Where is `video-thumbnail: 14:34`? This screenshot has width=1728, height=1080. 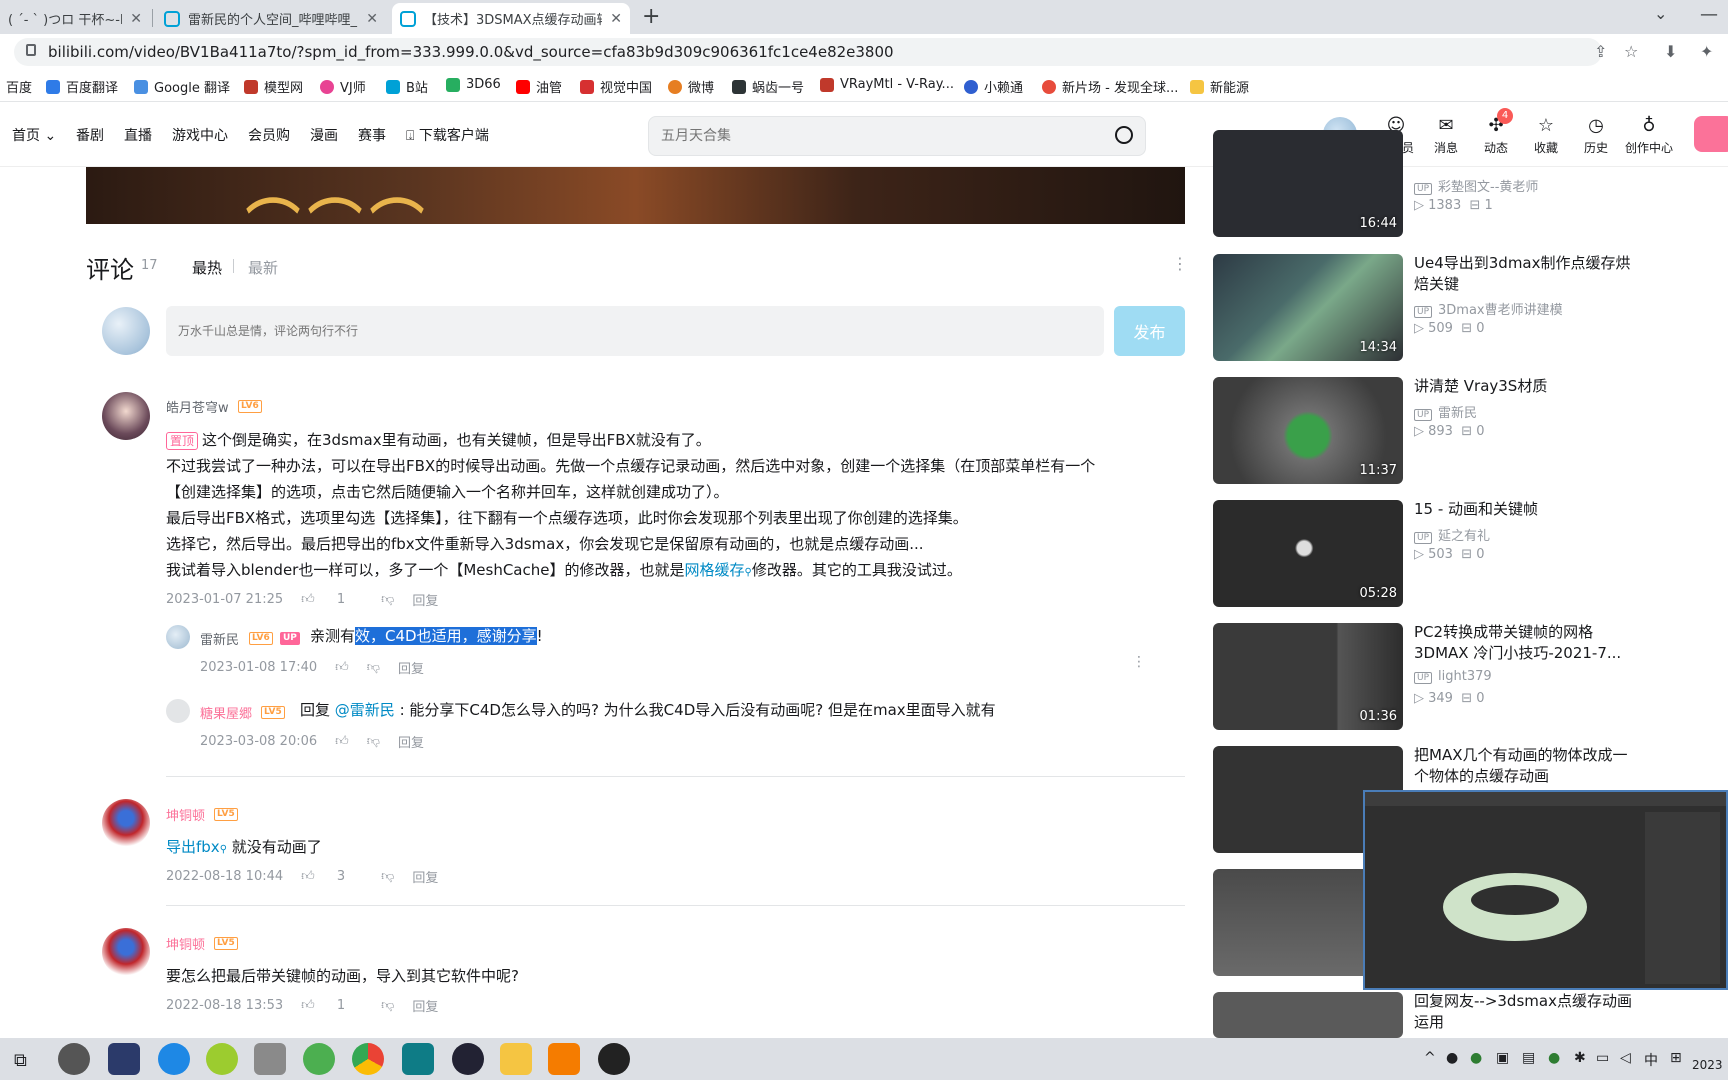
video-thumbnail: 14:34 is located at coordinates (1308, 307).